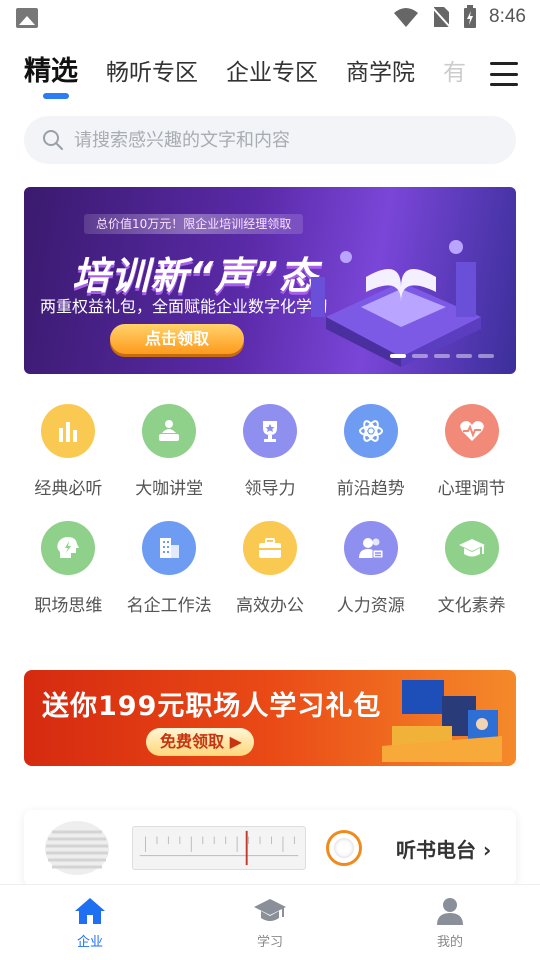 The image size is (540, 960). What do you see at coordinates (270, 489) in the screenshot?
I see `category-label: 领导力` at bounding box center [270, 489].